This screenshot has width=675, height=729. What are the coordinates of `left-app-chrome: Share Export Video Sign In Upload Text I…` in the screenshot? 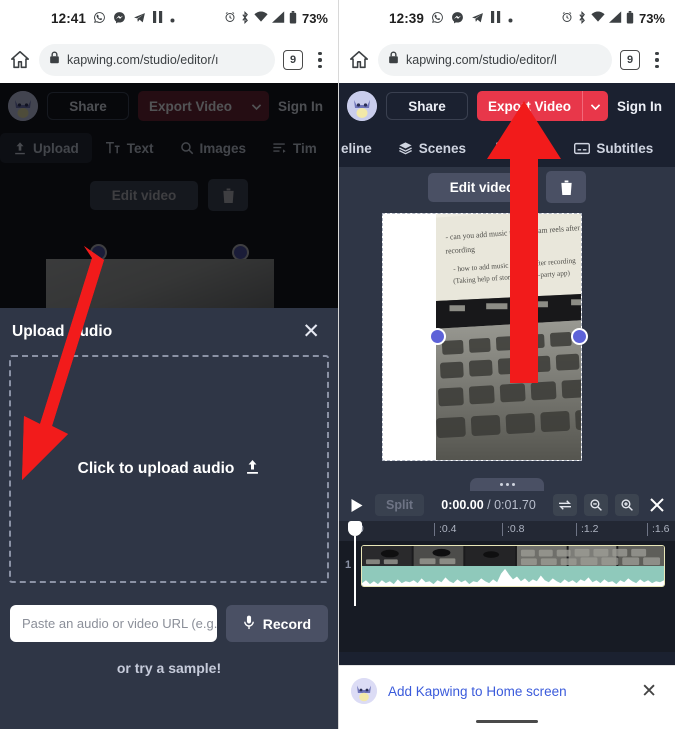 It's located at (169, 125).